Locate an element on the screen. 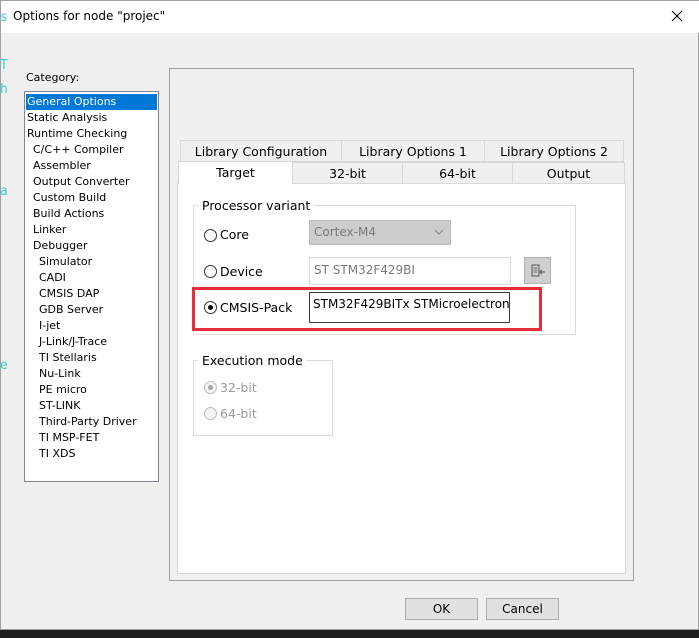  cmsis-pack-radio is located at coordinates (210, 307).